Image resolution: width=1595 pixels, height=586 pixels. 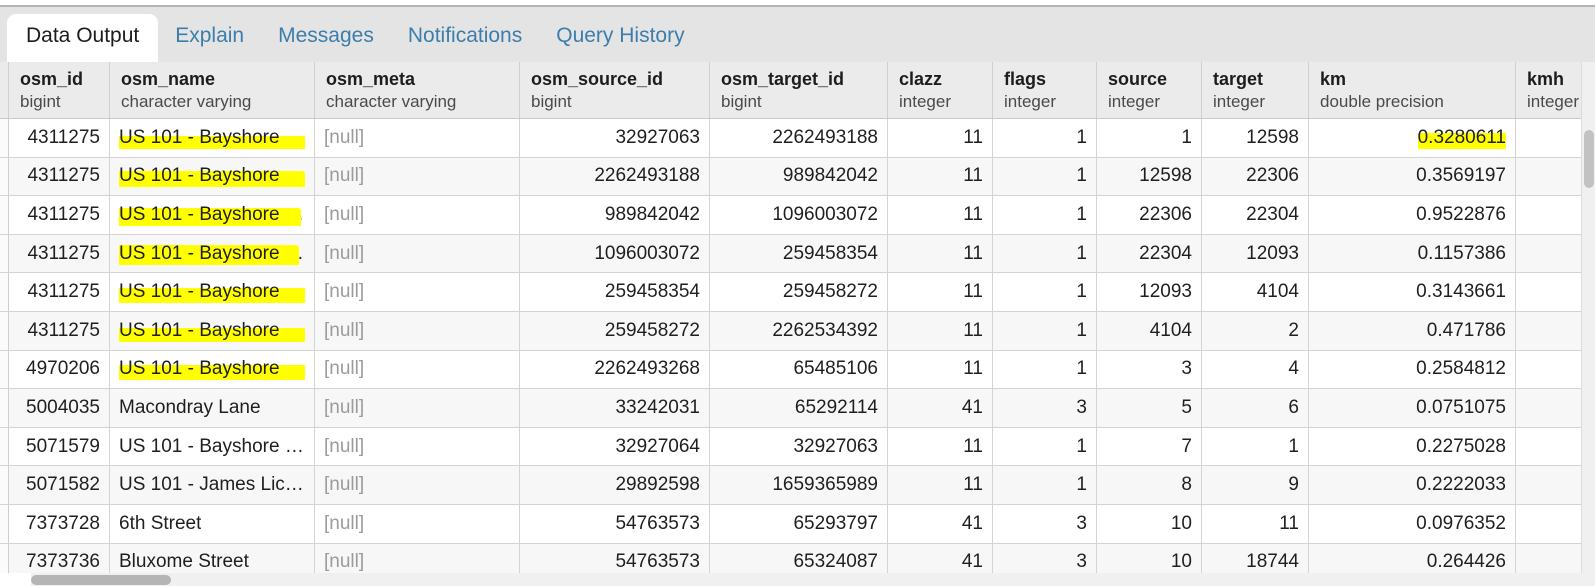 I want to click on cell-osm-name: 6th Street, so click(x=212, y=524).